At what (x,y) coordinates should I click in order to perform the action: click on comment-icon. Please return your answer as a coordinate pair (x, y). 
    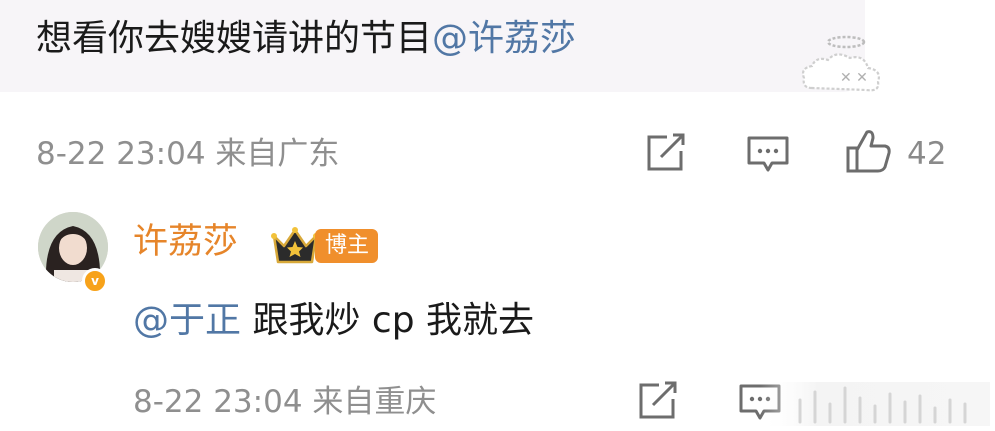
    Looking at the image, I should click on (768, 155).